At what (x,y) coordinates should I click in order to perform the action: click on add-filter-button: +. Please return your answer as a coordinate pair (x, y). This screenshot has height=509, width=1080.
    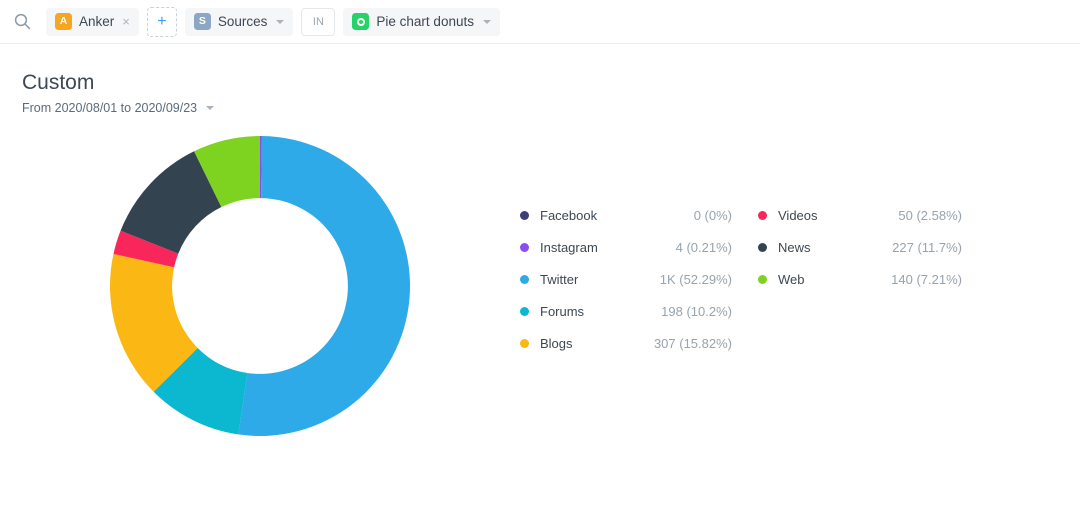
    Looking at the image, I should click on (161, 21).